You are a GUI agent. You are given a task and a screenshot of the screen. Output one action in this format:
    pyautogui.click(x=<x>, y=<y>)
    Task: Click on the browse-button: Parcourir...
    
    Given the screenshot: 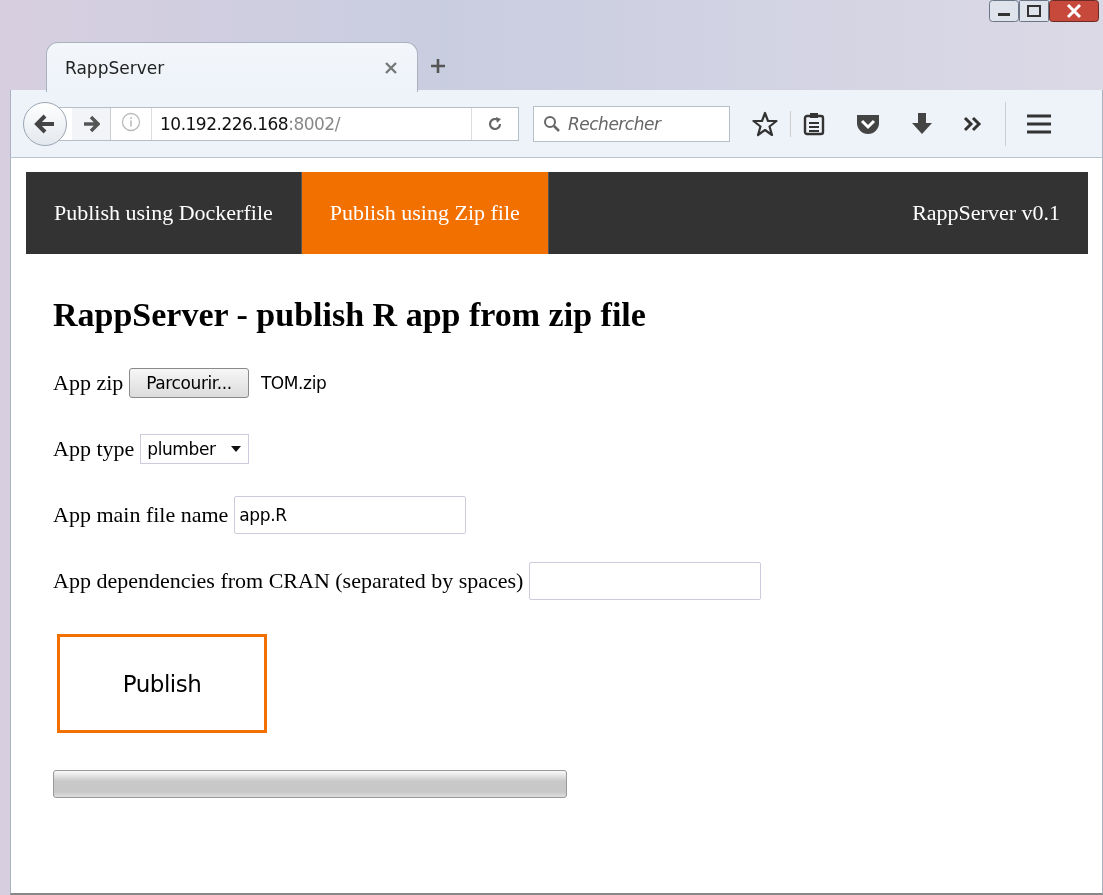 What is the action you would take?
    pyautogui.click(x=189, y=383)
    